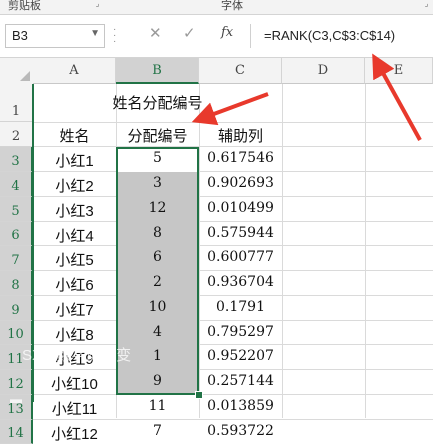 This screenshot has height=444, width=433. What do you see at coordinates (157, 431) in the screenshot?
I see `number-cell: 7` at bounding box center [157, 431].